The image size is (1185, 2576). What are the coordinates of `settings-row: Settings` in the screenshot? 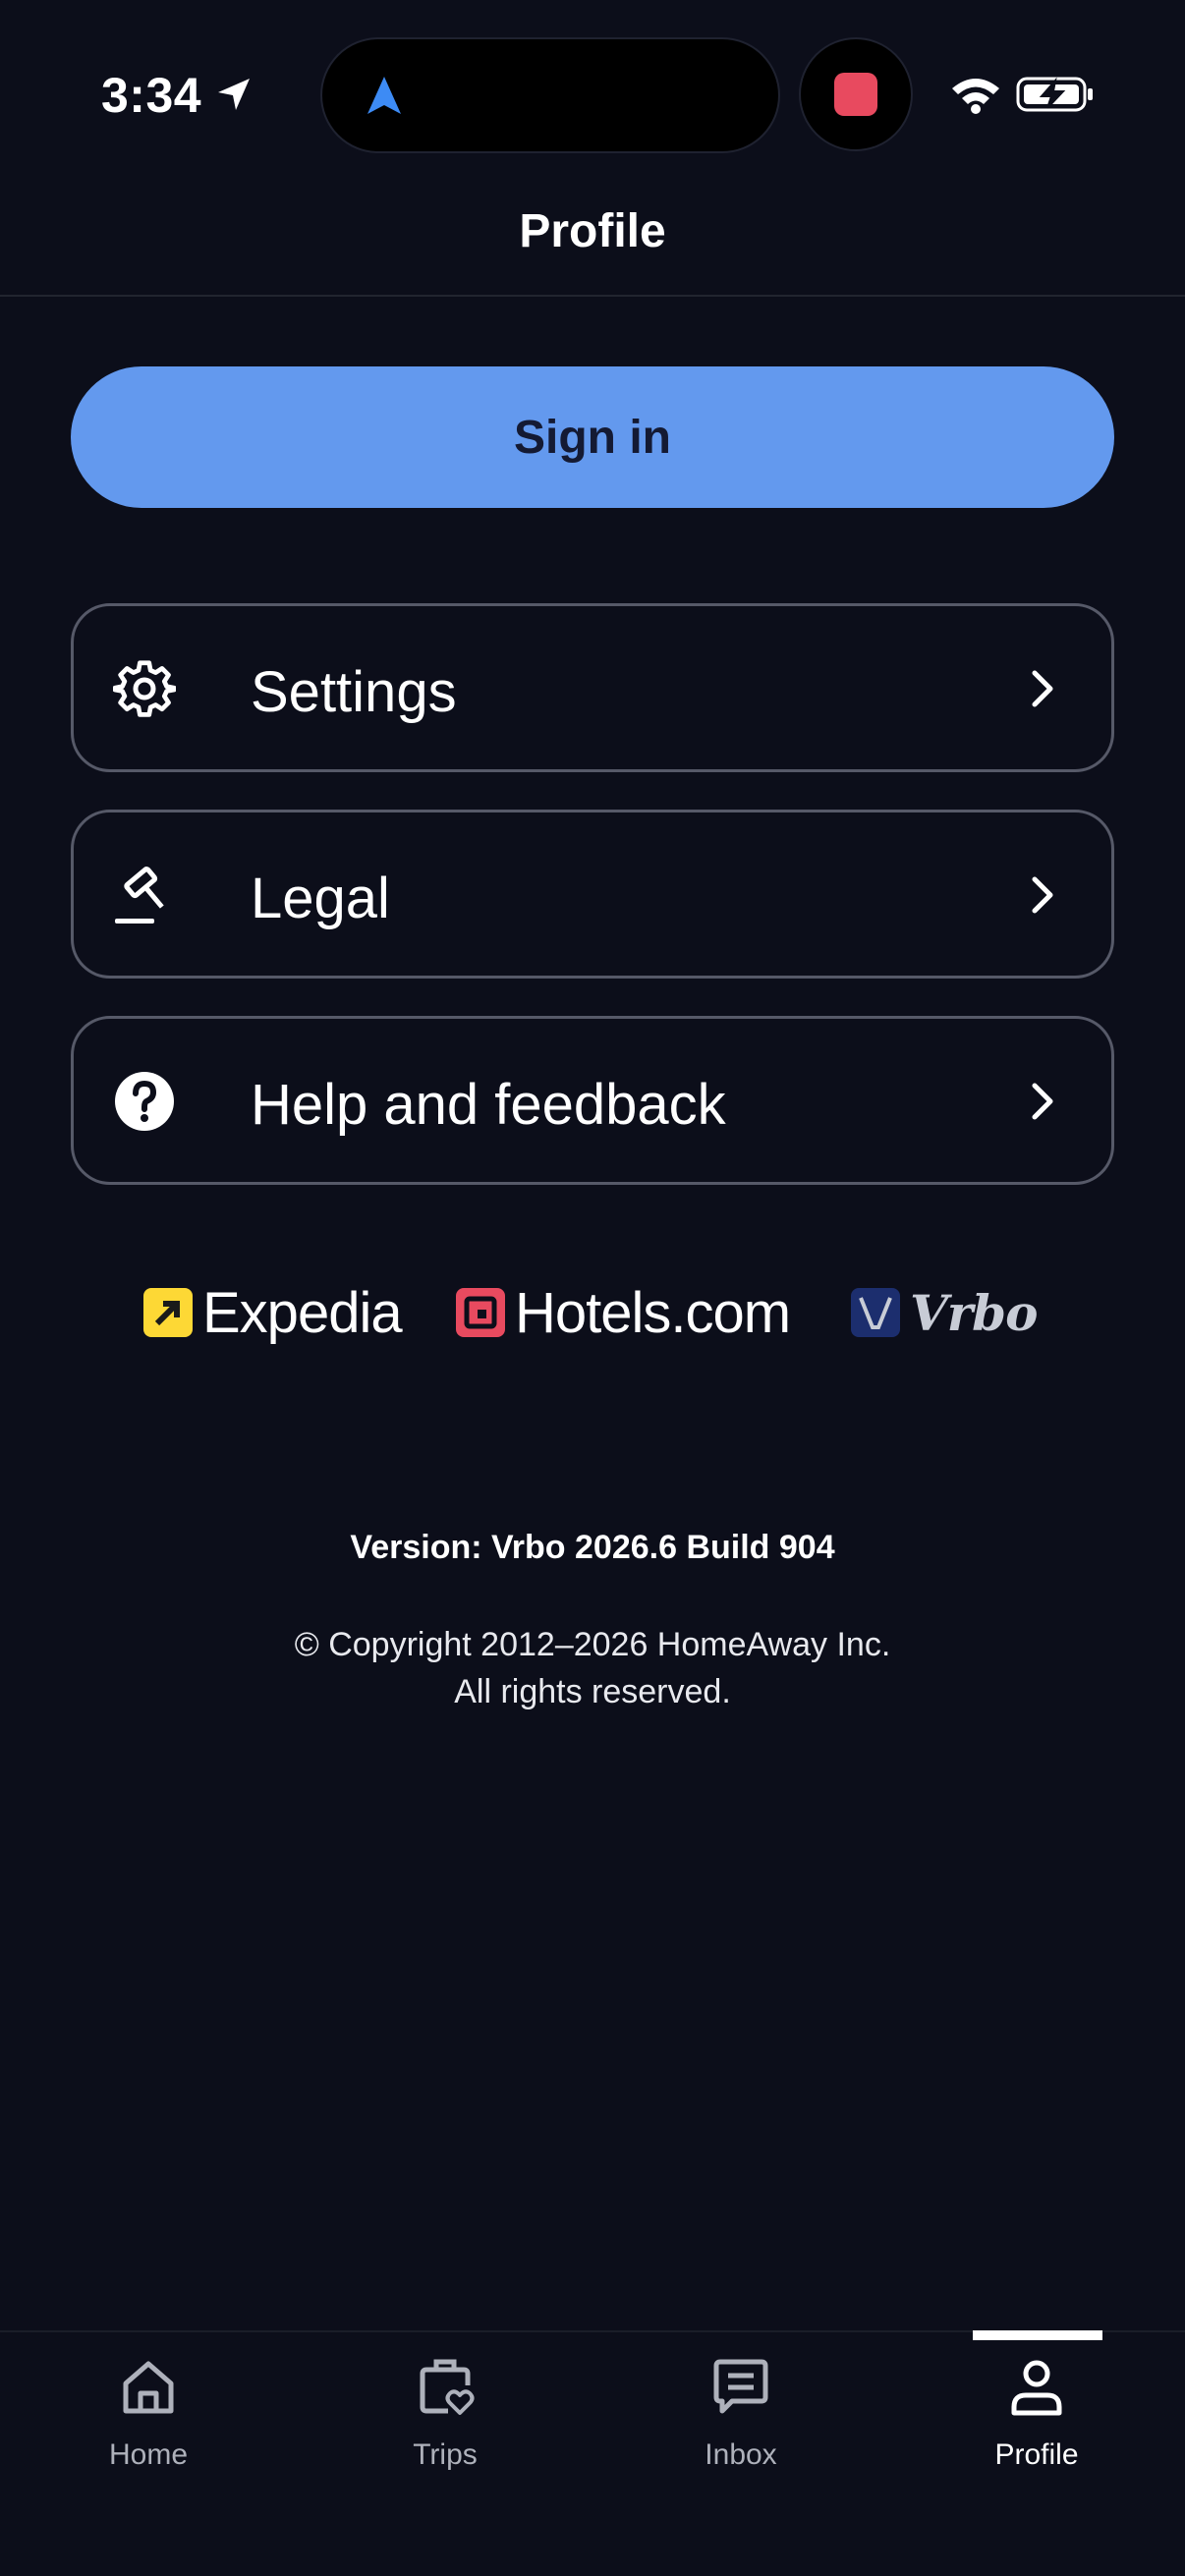 It's located at (592, 687).